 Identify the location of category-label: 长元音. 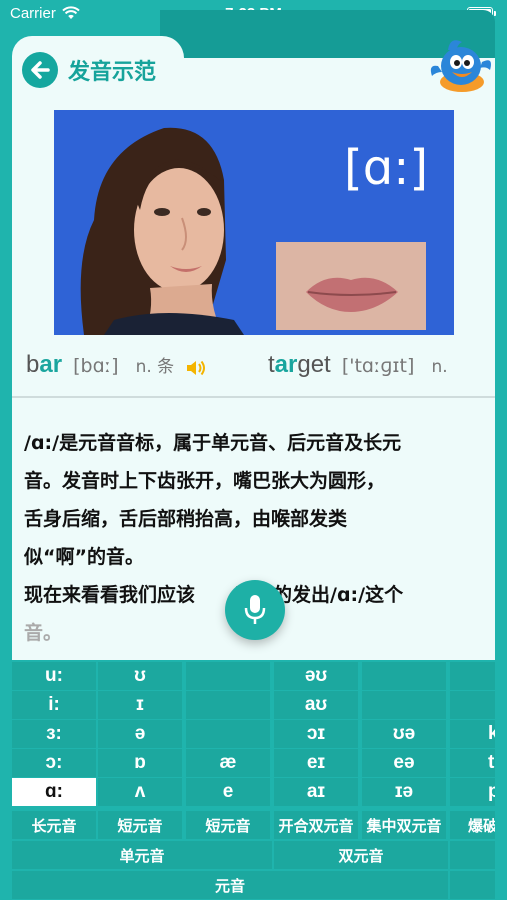
(54, 825).